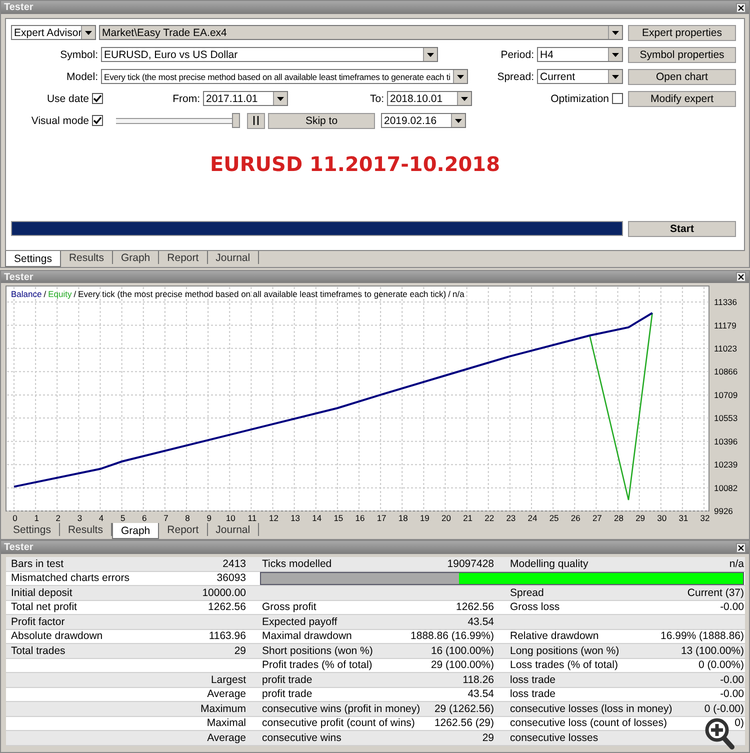 This screenshot has width=750, height=753. I want to click on x-tick-label: 3, so click(79, 518).